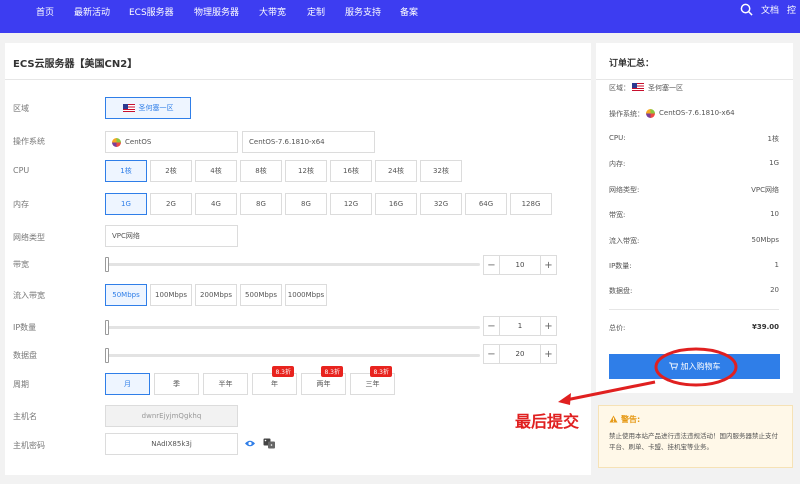 The width and height of the screenshot is (800, 484). I want to click on page-title: ECS云服务器【美国CN2】, so click(75, 64).